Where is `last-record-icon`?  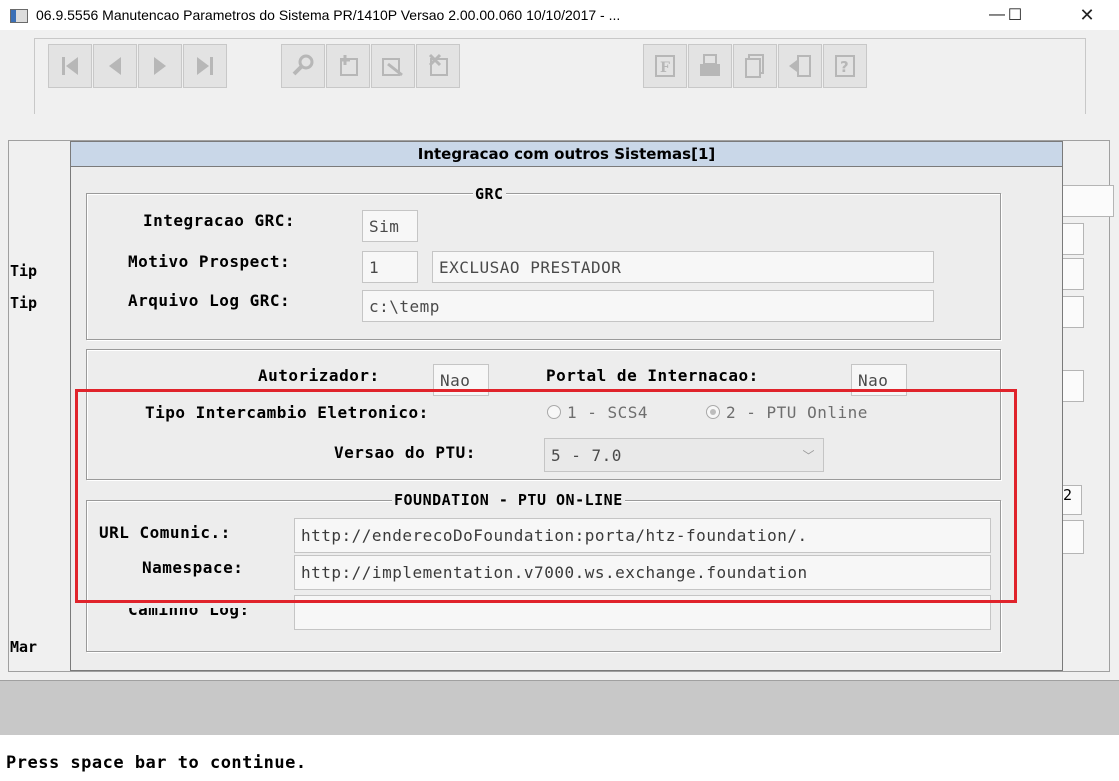 last-record-icon is located at coordinates (205, 66).